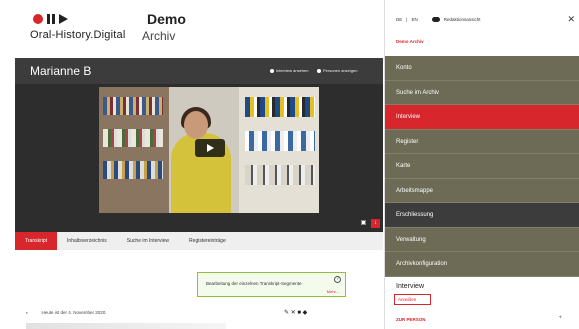 The width and height of the screenshot is (579, 329). Describe the element at coordinates (207, 241) in the screenshot. I see `tab-register-entries: Registereinträge` at that location.